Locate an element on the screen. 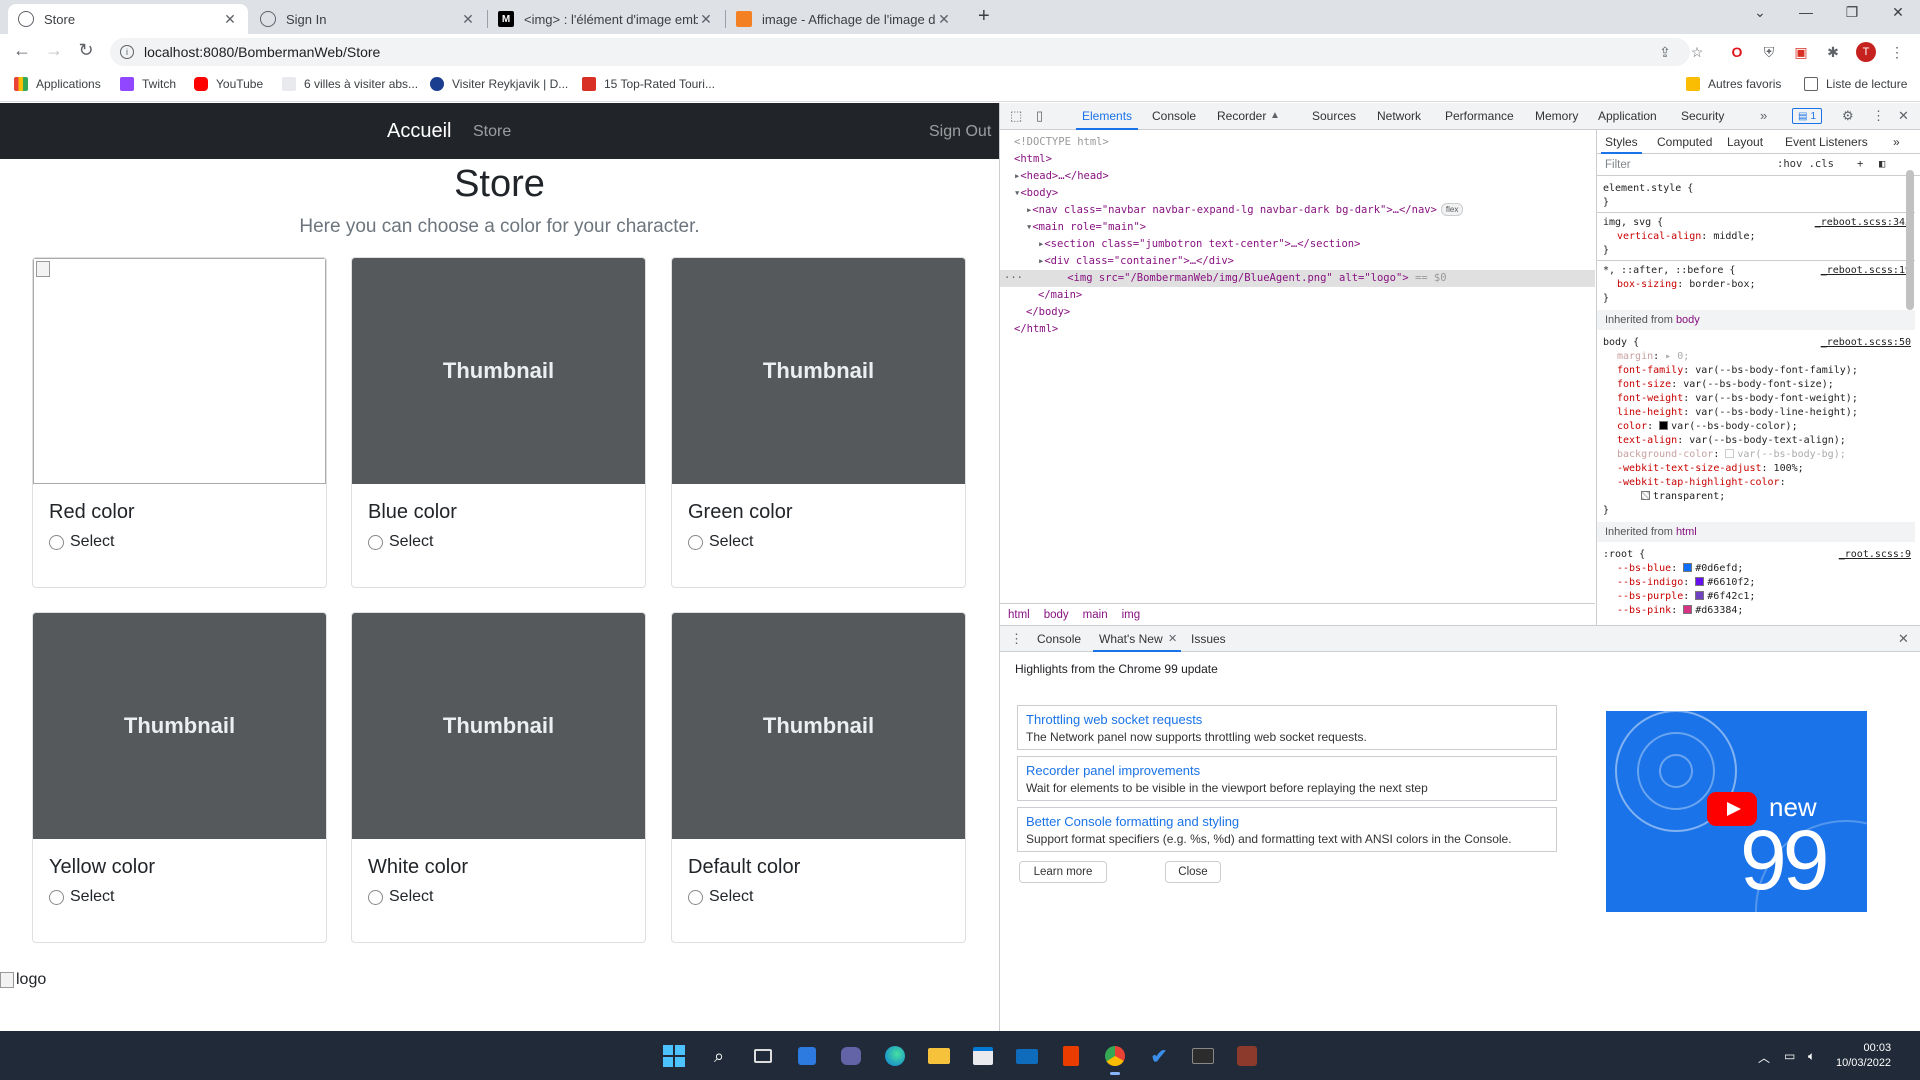 This screenshot has width=1920, height=1080. css-declaration: --bs-pink: #d63384; is located at coordinates (1756, 611).